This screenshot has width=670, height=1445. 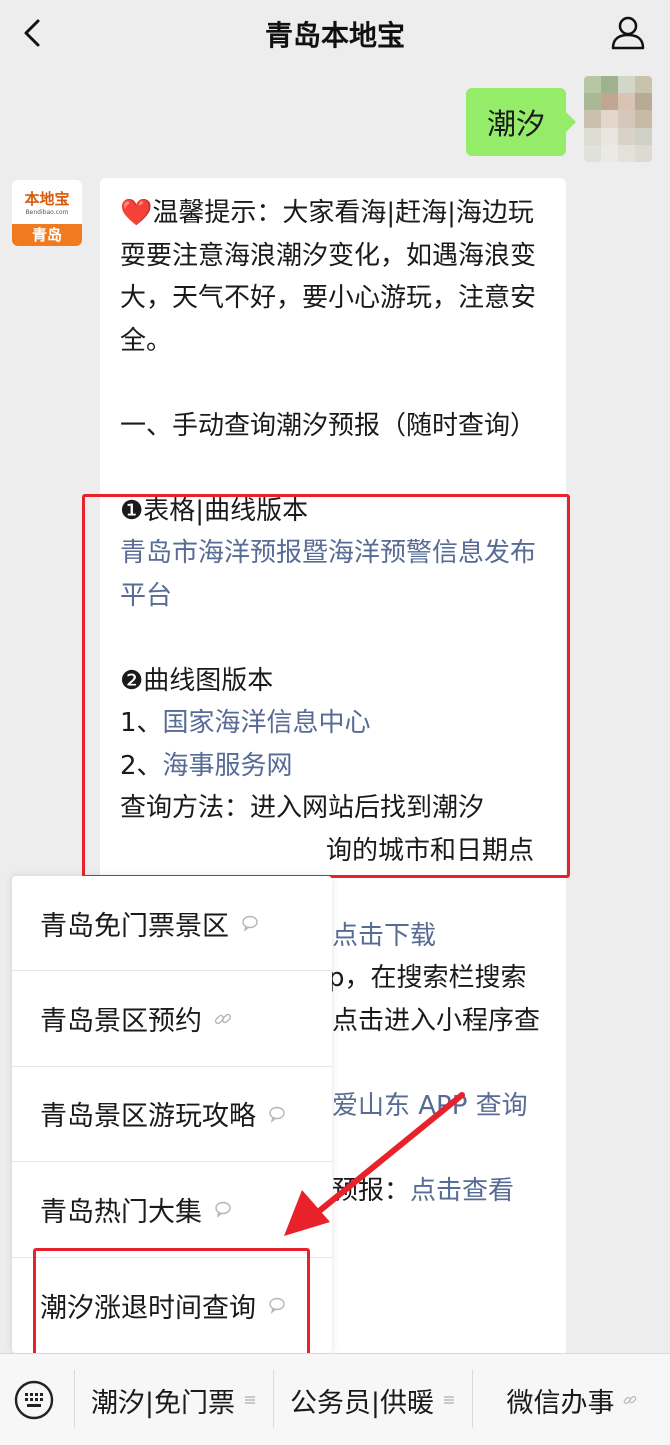 I want to click on avatar-url: Bendibao.com, so click(x=47, y=212).